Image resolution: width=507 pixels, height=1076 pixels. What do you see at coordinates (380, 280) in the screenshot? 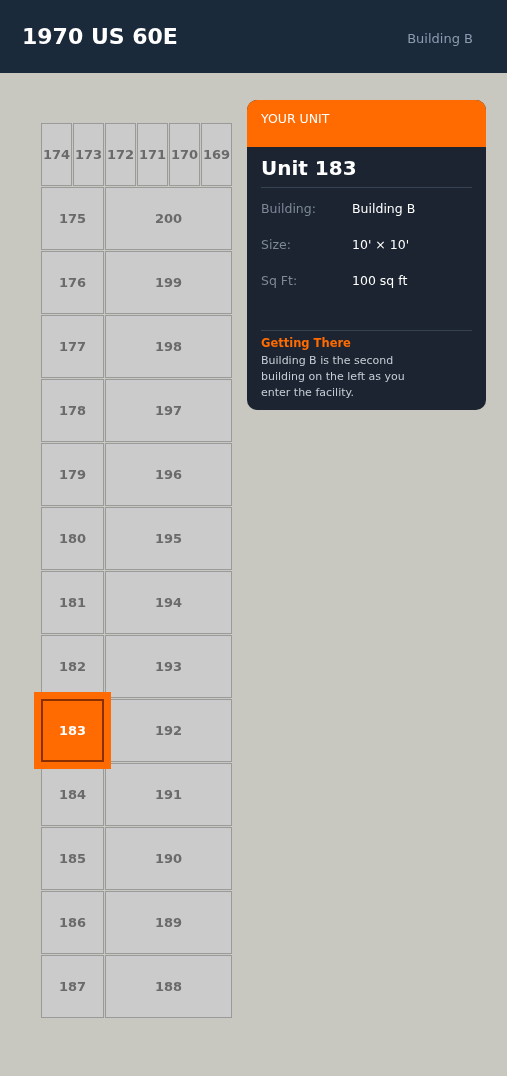
I see `detail-value: 100 sq ft` at bounding box center [380, 280].